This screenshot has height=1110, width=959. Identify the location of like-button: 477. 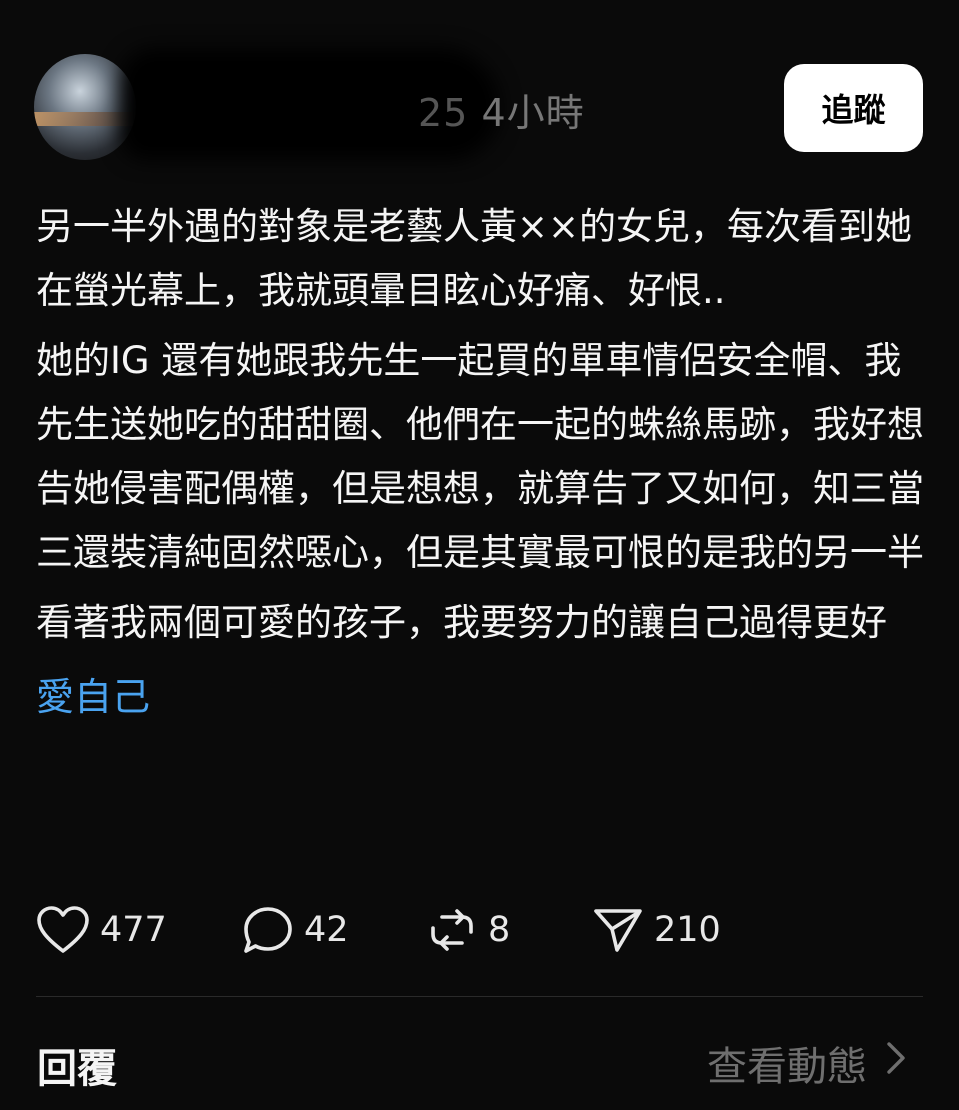
(139, 930).